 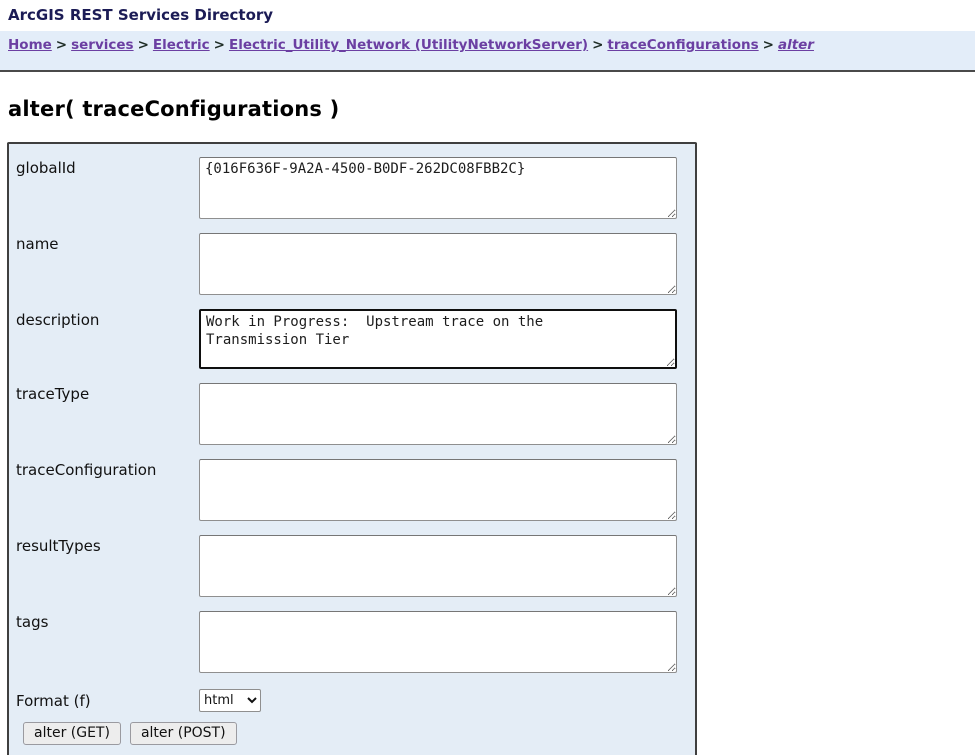 What do you see at coordinates (355, 700) in the screenshot?
I see `form-row-format: Format (f) html` at bounding box center [355, 700].